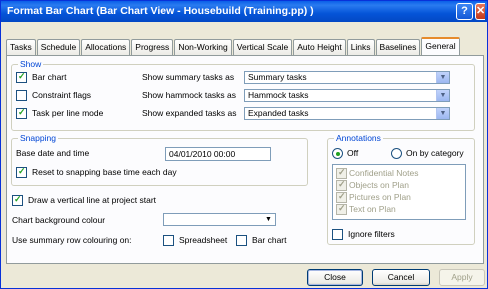  What do you see at coordinates (480, 11) in the screenshot?
I see `close-icon: ✕` at bounding box center [480, 11].